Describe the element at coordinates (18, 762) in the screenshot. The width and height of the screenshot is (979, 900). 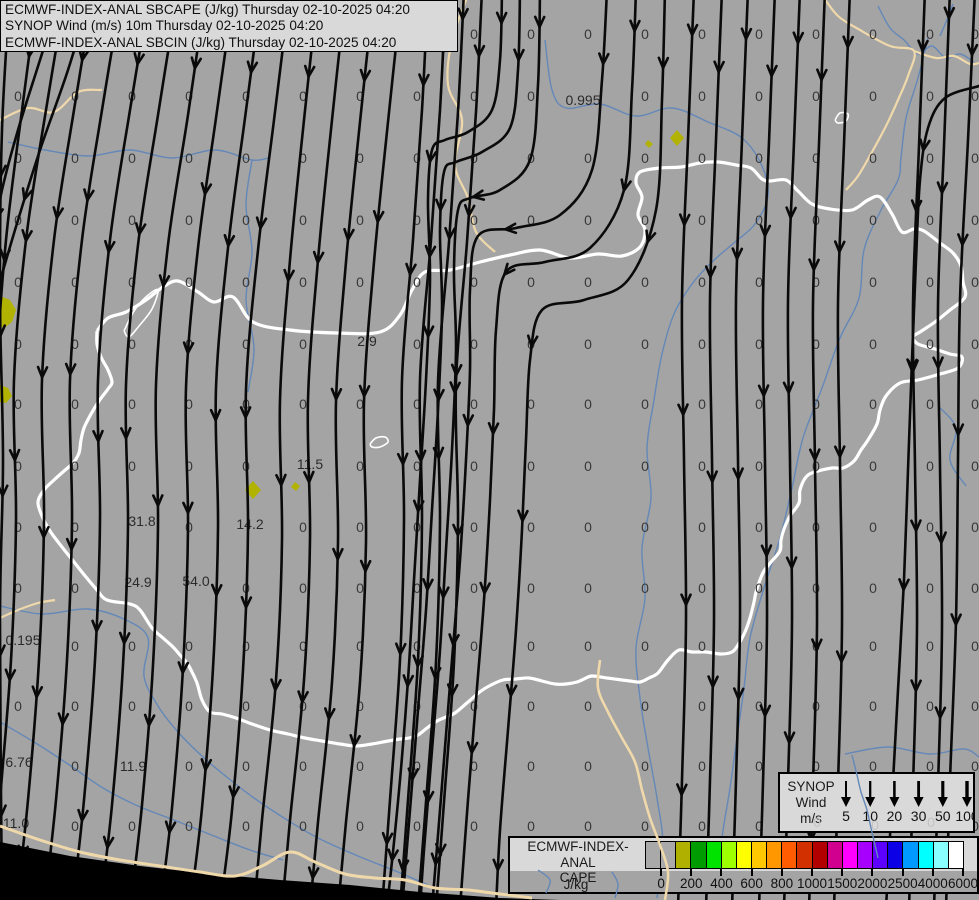
I see `svg-text: 6.76` at that location.